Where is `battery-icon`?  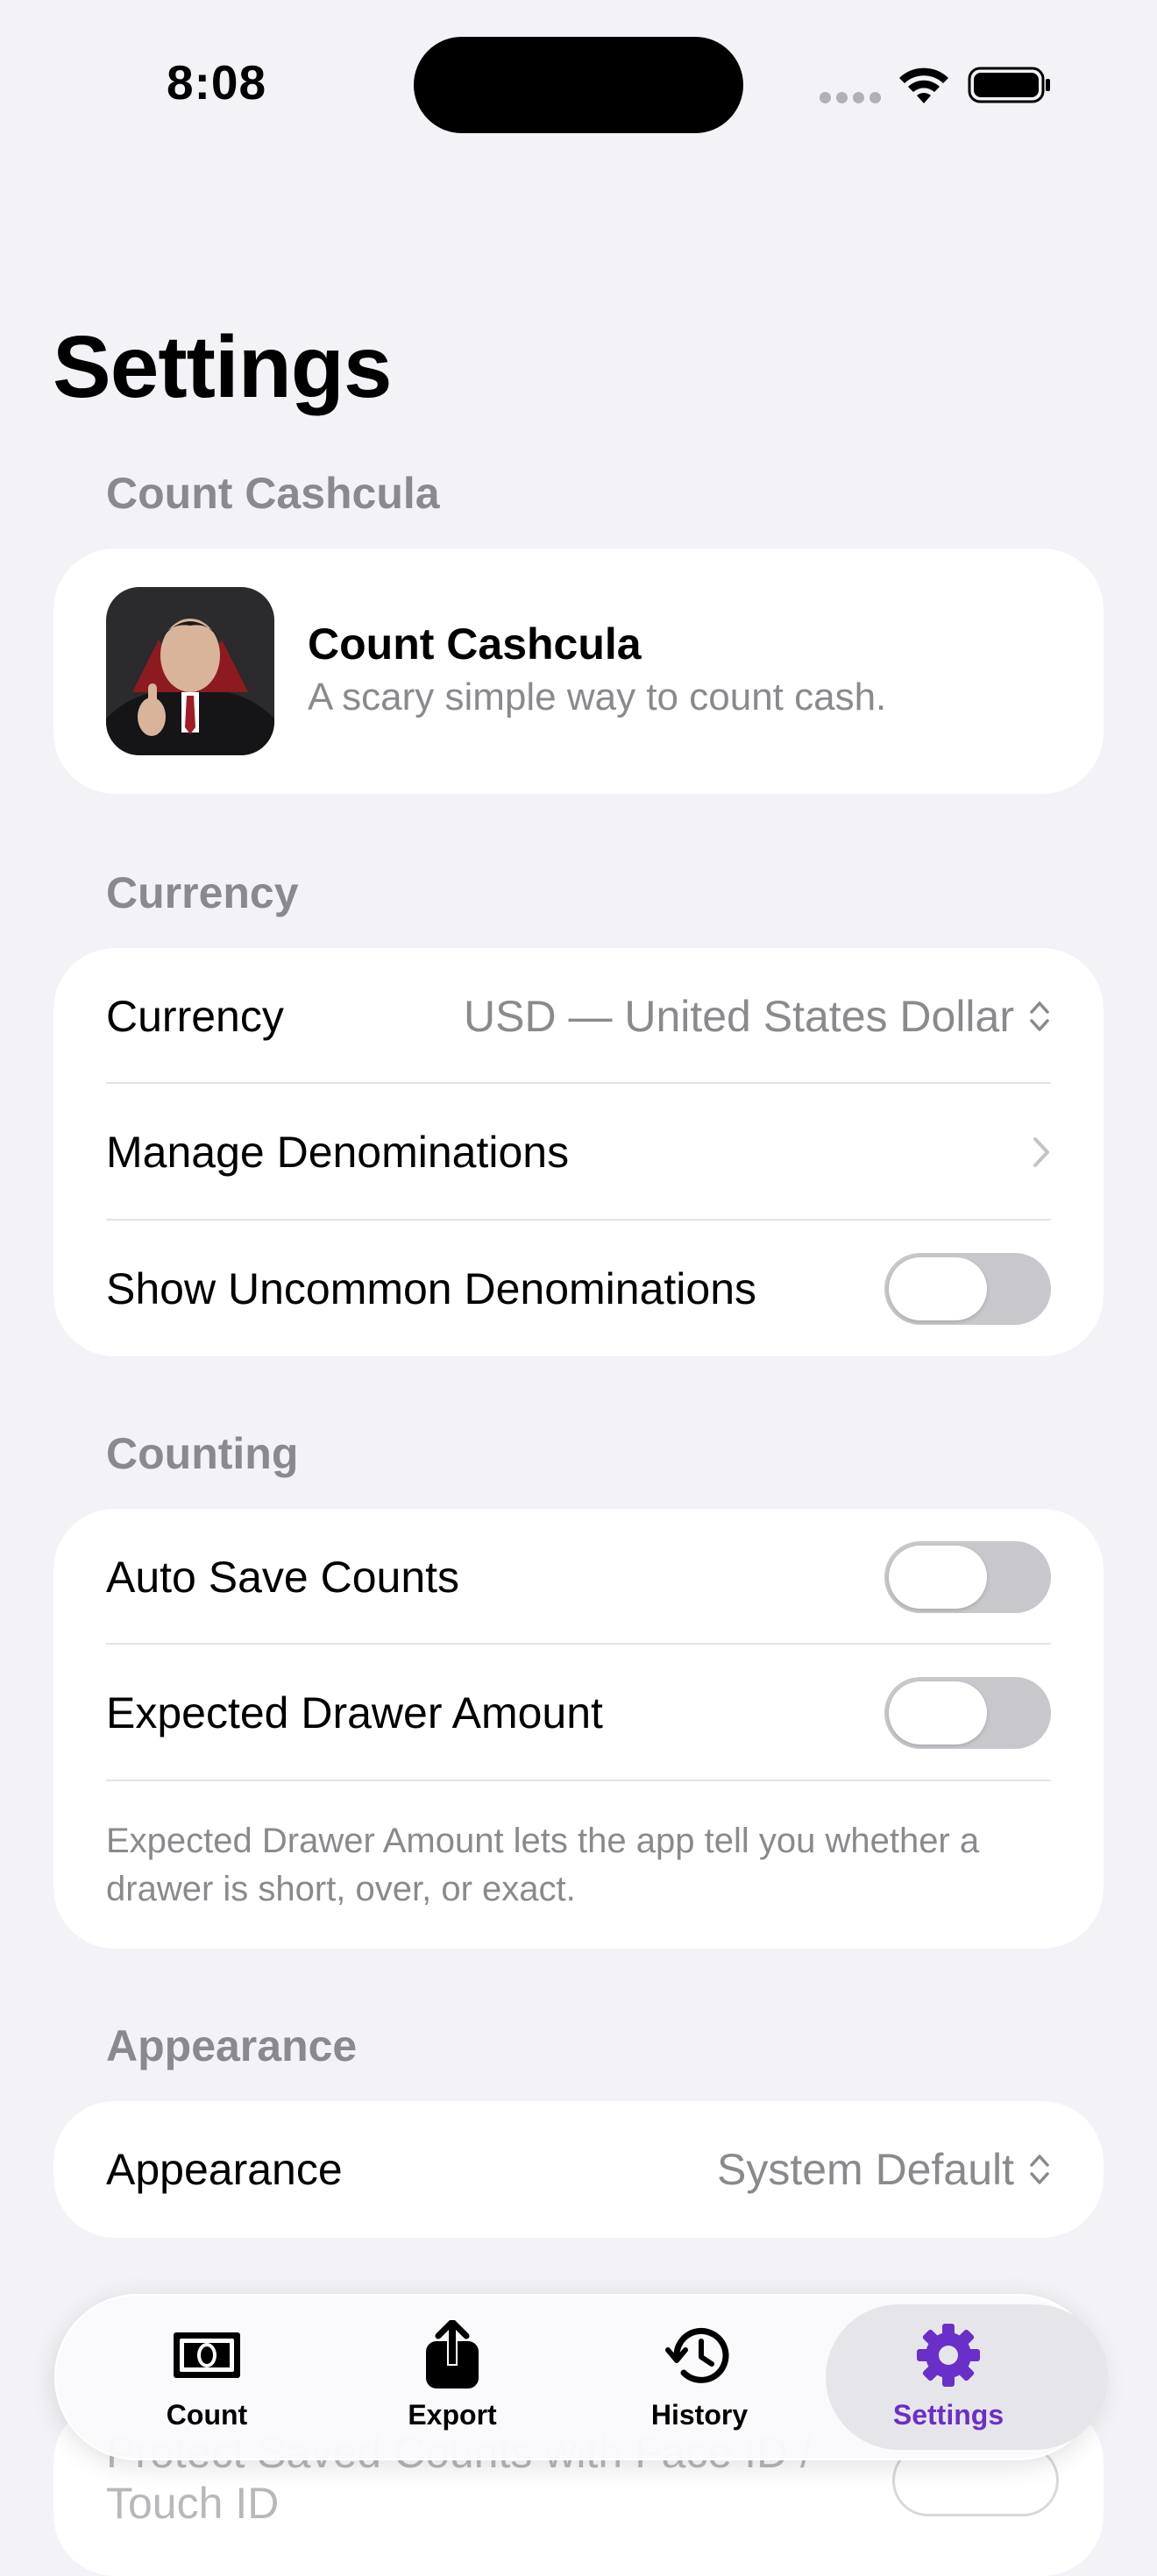
battery-icon is located at coordinates (1009, 85).